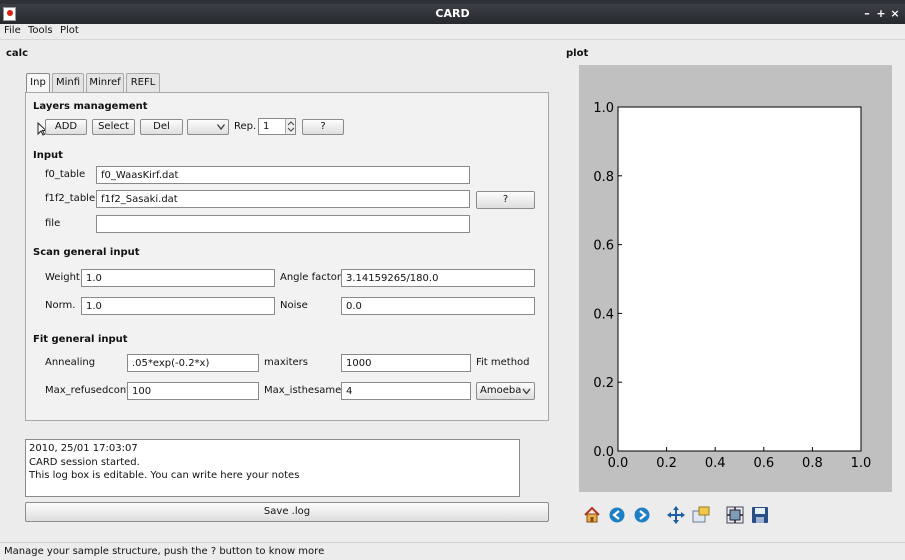 This screenshot has height=560, width=905. Describe the element at coordinates (603, 452) in the screenshot. I see `y-tick-label: 0.0` at that location.